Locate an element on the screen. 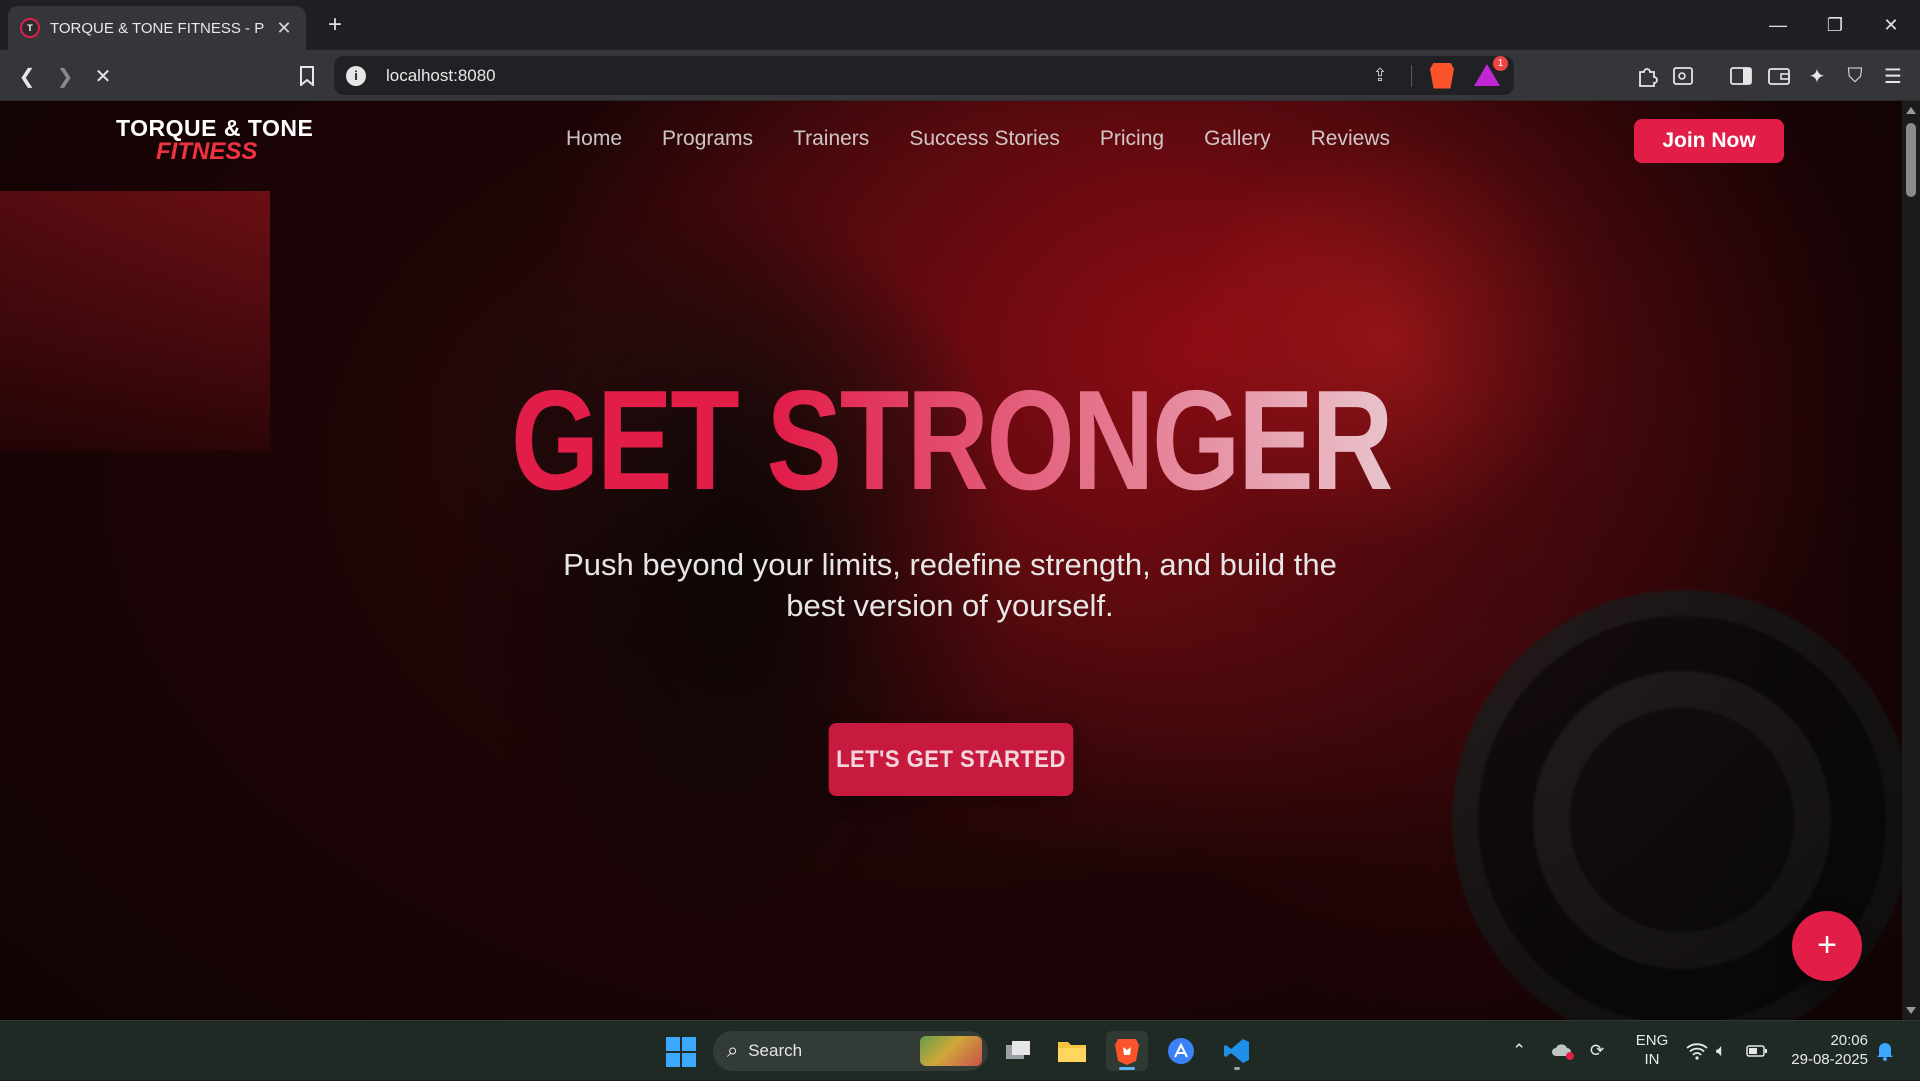 The width and height of the screenshot is (1920, 1081). windows-taskbar: ⌕ Search ⌃ ⟳ ENG IN 🔈︎ 20:06 29-08-2025 is located at coordinates (960, 1050).